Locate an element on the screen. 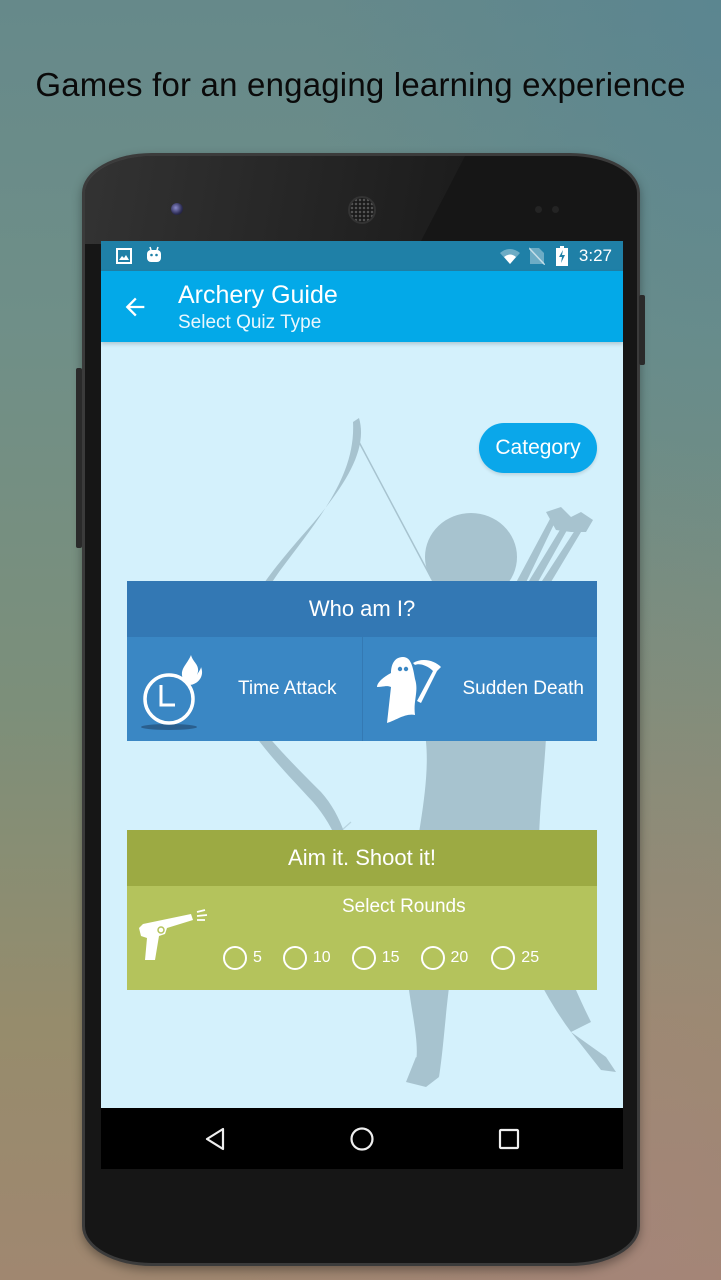 This screenshot has height=1280, width=721. pistol-icon is located at coordinates (173, 934).